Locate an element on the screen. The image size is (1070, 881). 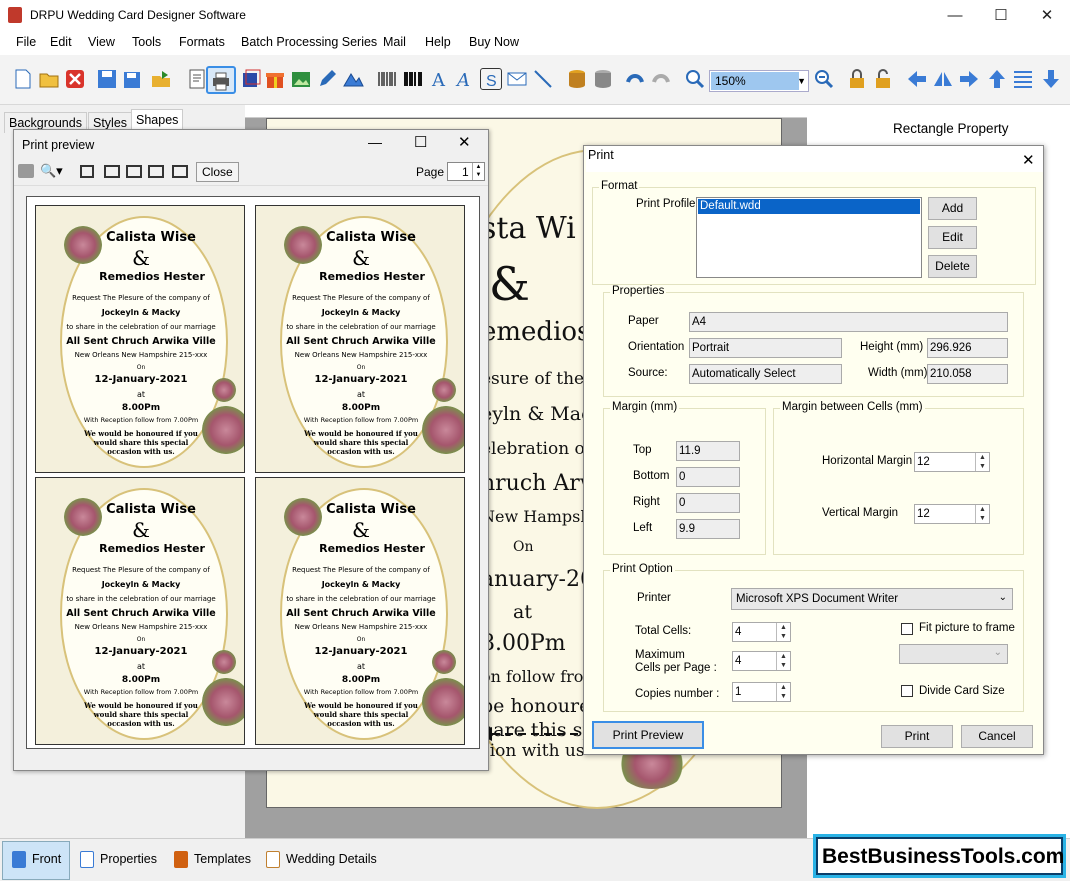
menu-tools: Tools is located at coordinates (146, 42).